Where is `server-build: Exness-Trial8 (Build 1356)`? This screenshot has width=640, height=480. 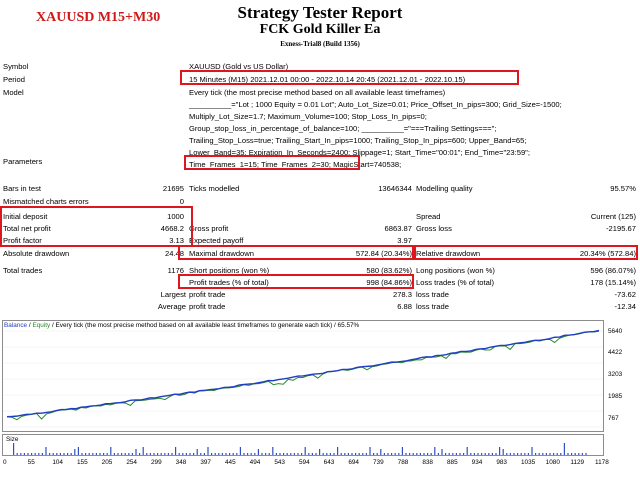 server-build: Exness-Trial8 (Build 1356) is located at coordinates (320, 44).